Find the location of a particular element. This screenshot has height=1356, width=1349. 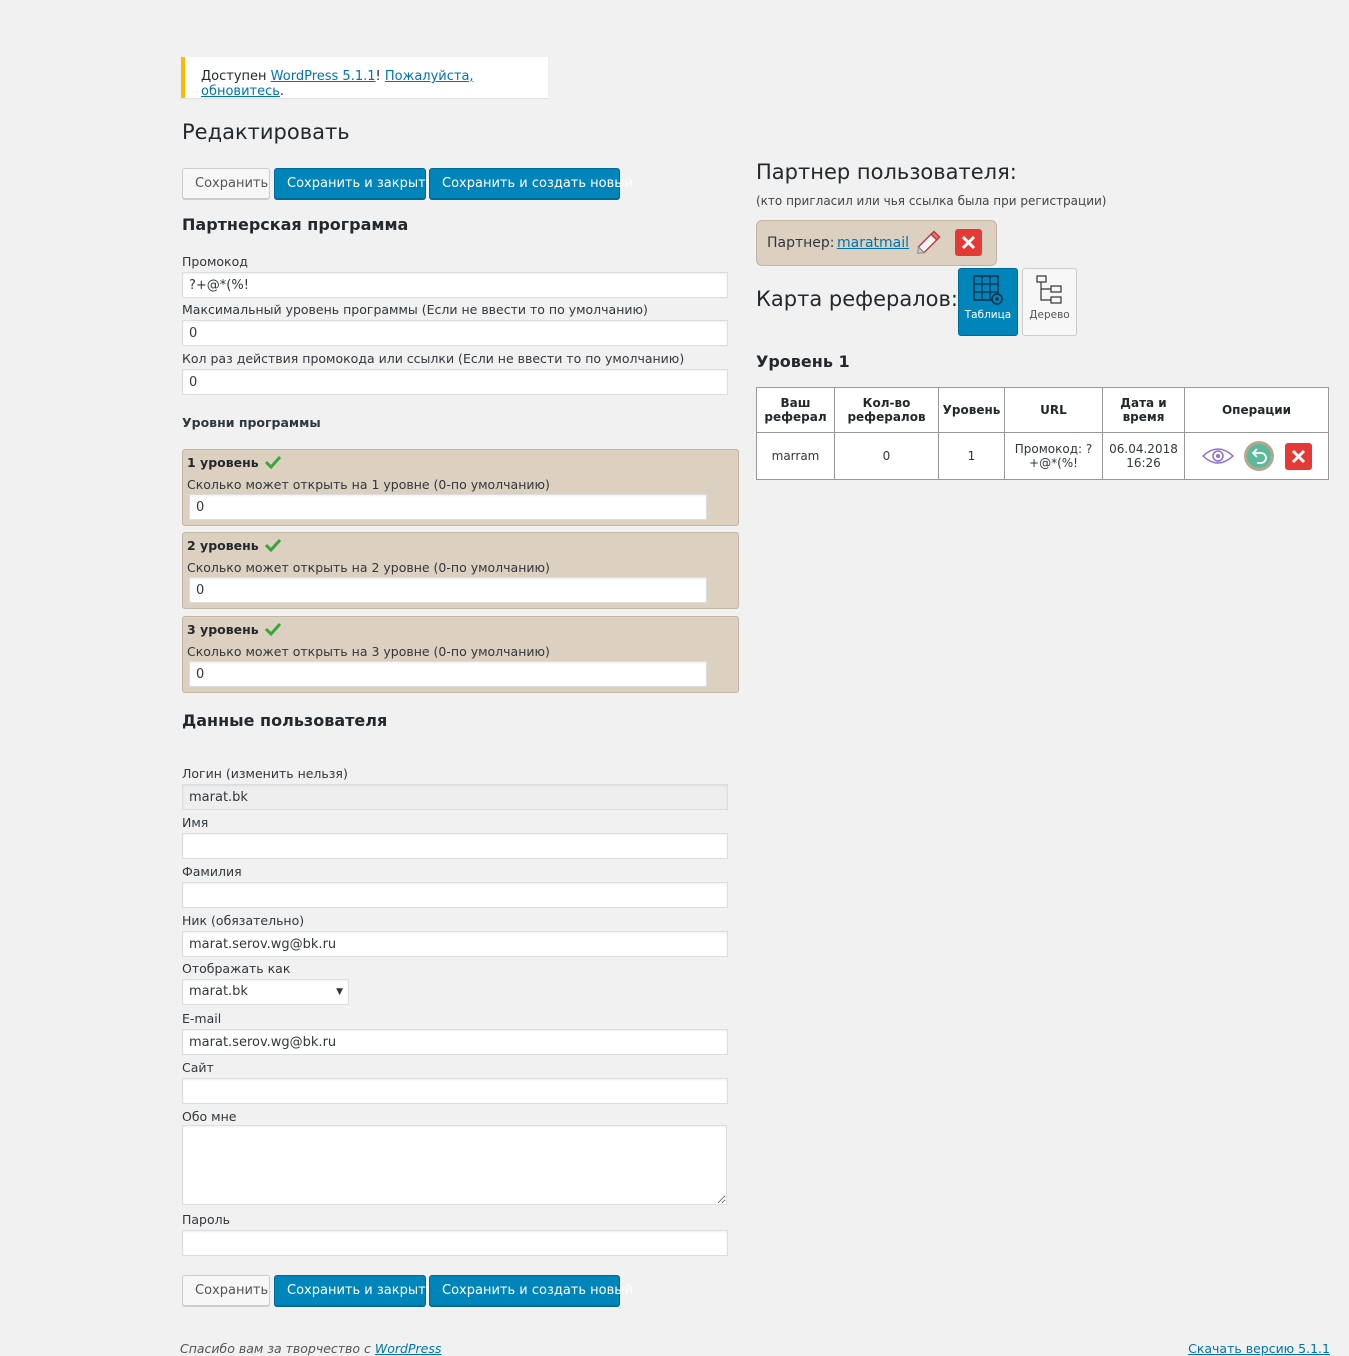

password-label: Пароль is located at coordinates (206, 1219).